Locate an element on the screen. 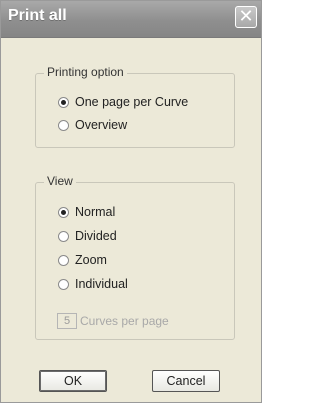 The height and width of the screenshot is (403, 320). printing-option-group: Printing option is located at coordinates (135, 106).